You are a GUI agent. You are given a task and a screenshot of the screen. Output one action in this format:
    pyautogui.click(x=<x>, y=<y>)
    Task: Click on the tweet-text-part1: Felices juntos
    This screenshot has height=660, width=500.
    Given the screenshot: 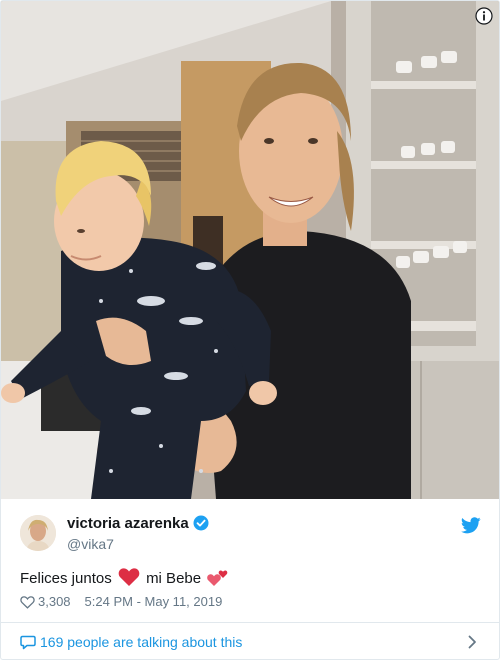 What is the action you would take?
    pyautogui.click(x=66, y=578)
    